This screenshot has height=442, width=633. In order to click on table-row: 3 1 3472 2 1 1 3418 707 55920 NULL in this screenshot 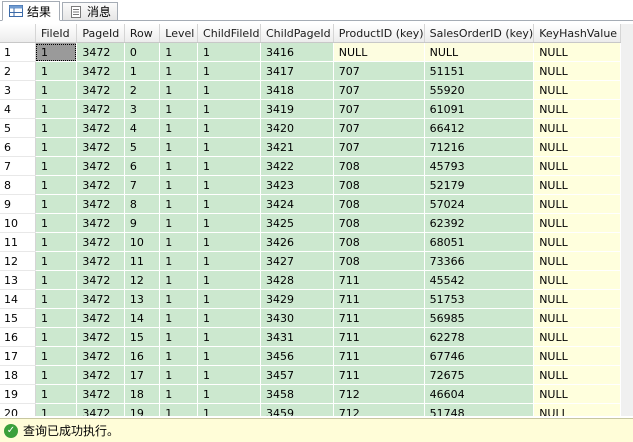, I will do `click(310, 90)`.